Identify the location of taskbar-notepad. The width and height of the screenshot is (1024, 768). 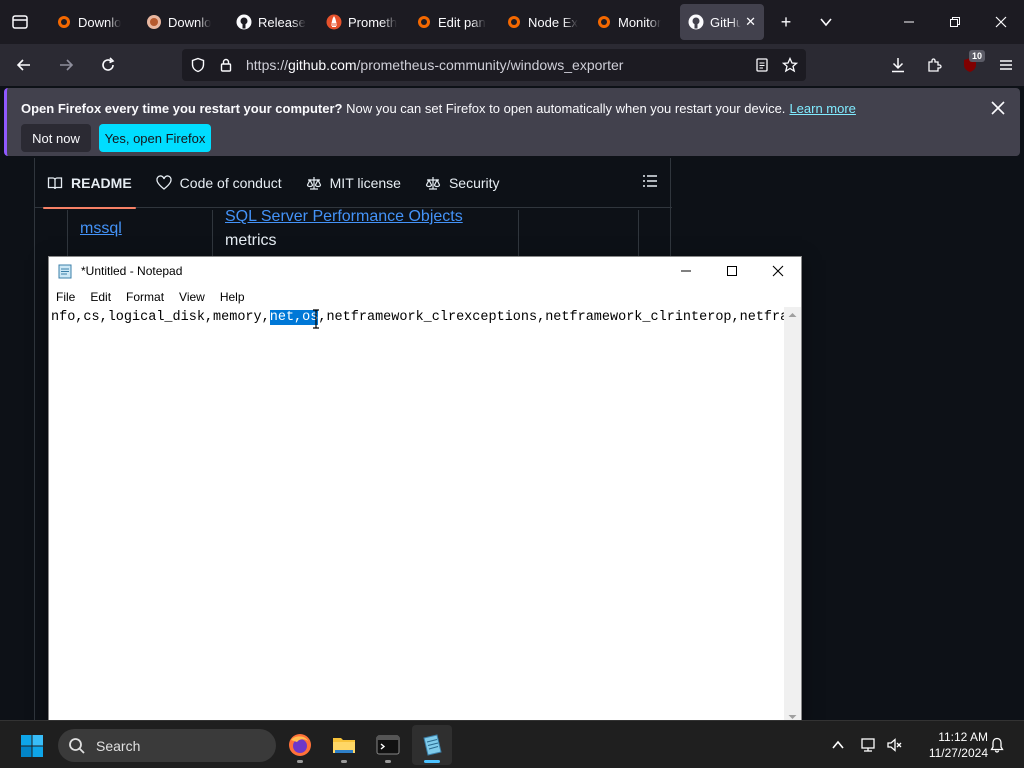
(432, 745).